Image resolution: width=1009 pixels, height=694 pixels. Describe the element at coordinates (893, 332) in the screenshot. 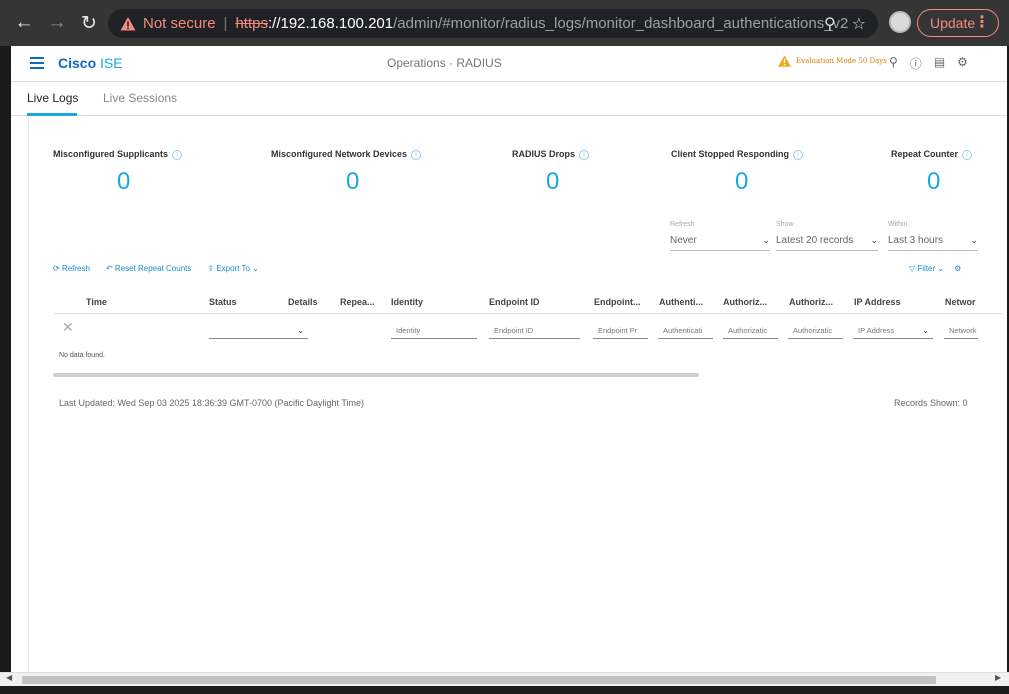

I see `ip-address-filter: IP Address ⌄` at that location.